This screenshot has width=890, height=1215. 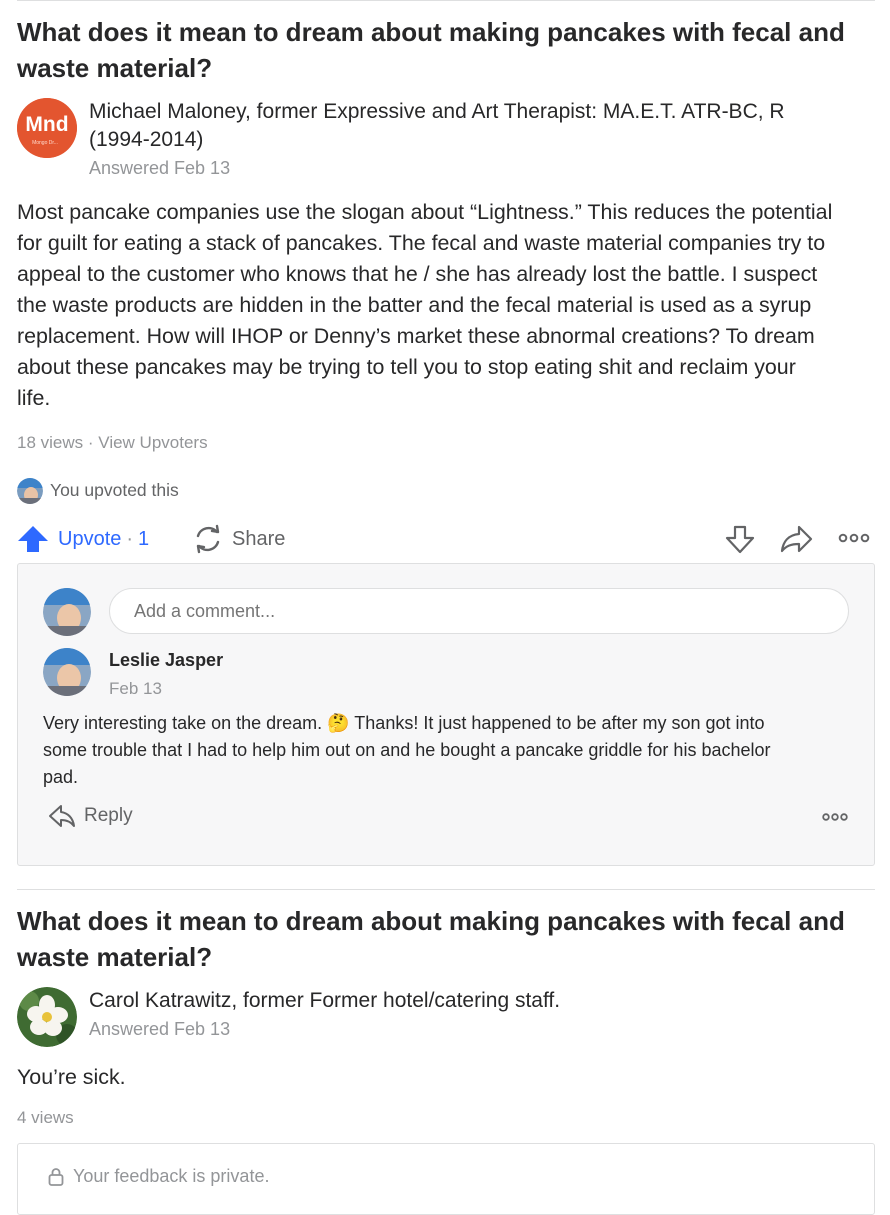 I want to click on reply-button: Reply, so click(x=90, y=816).